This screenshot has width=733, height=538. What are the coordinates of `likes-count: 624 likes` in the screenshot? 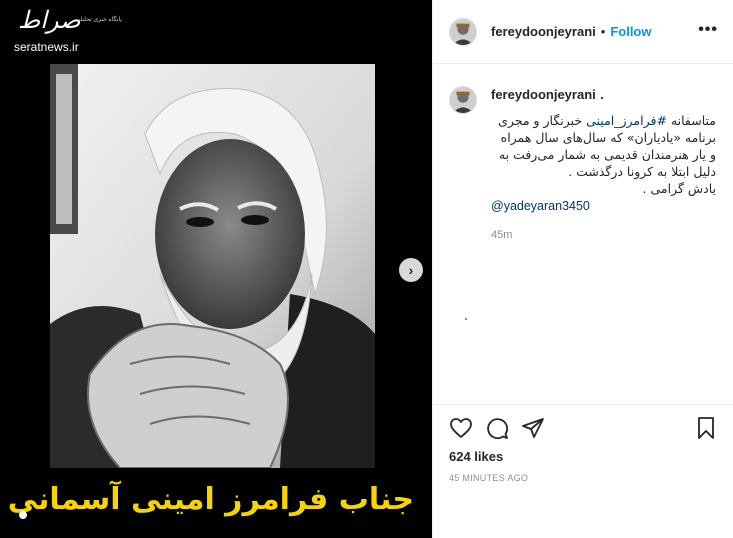 It's located at (583, 456).